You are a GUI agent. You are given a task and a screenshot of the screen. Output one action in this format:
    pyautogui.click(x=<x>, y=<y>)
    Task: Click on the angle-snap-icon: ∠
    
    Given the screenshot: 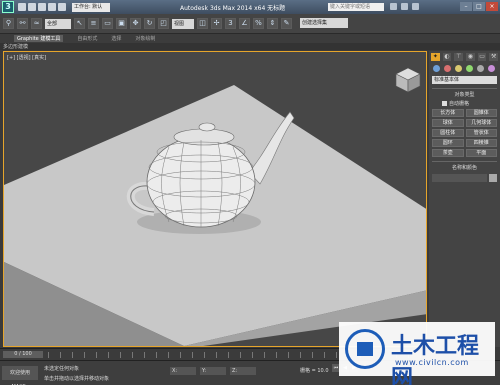 What is the action you would take?
    pyautogui.click(x=244, y=23)
    